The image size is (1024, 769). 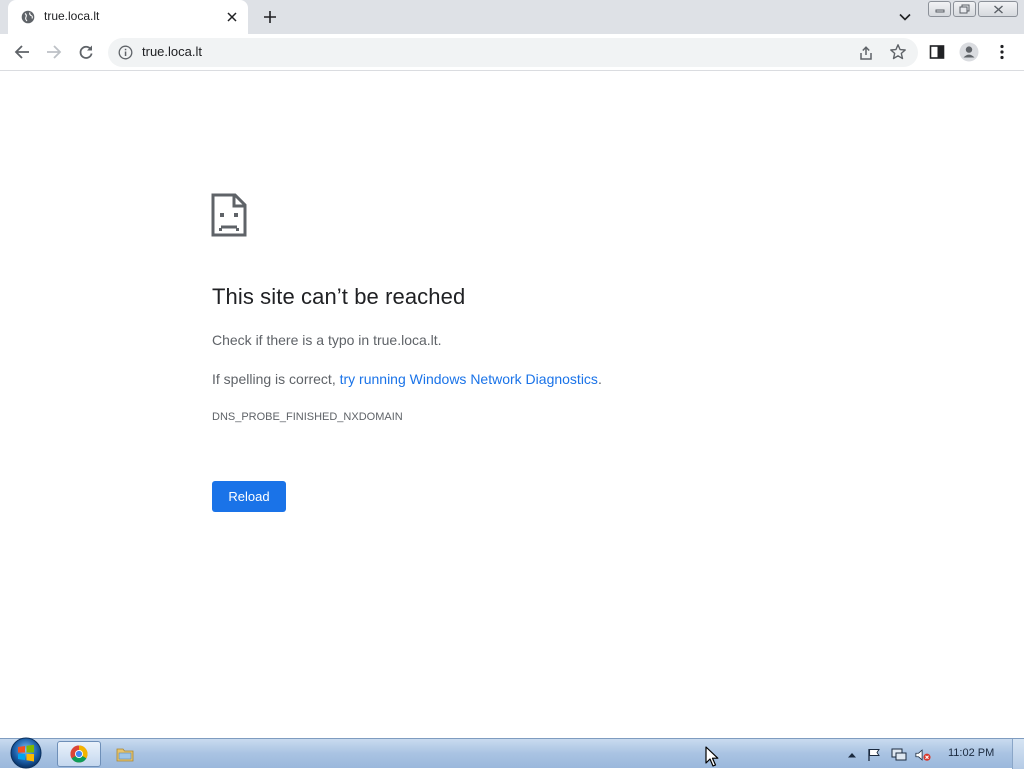 I want to click on tray-network, so click(x=899, y=755).